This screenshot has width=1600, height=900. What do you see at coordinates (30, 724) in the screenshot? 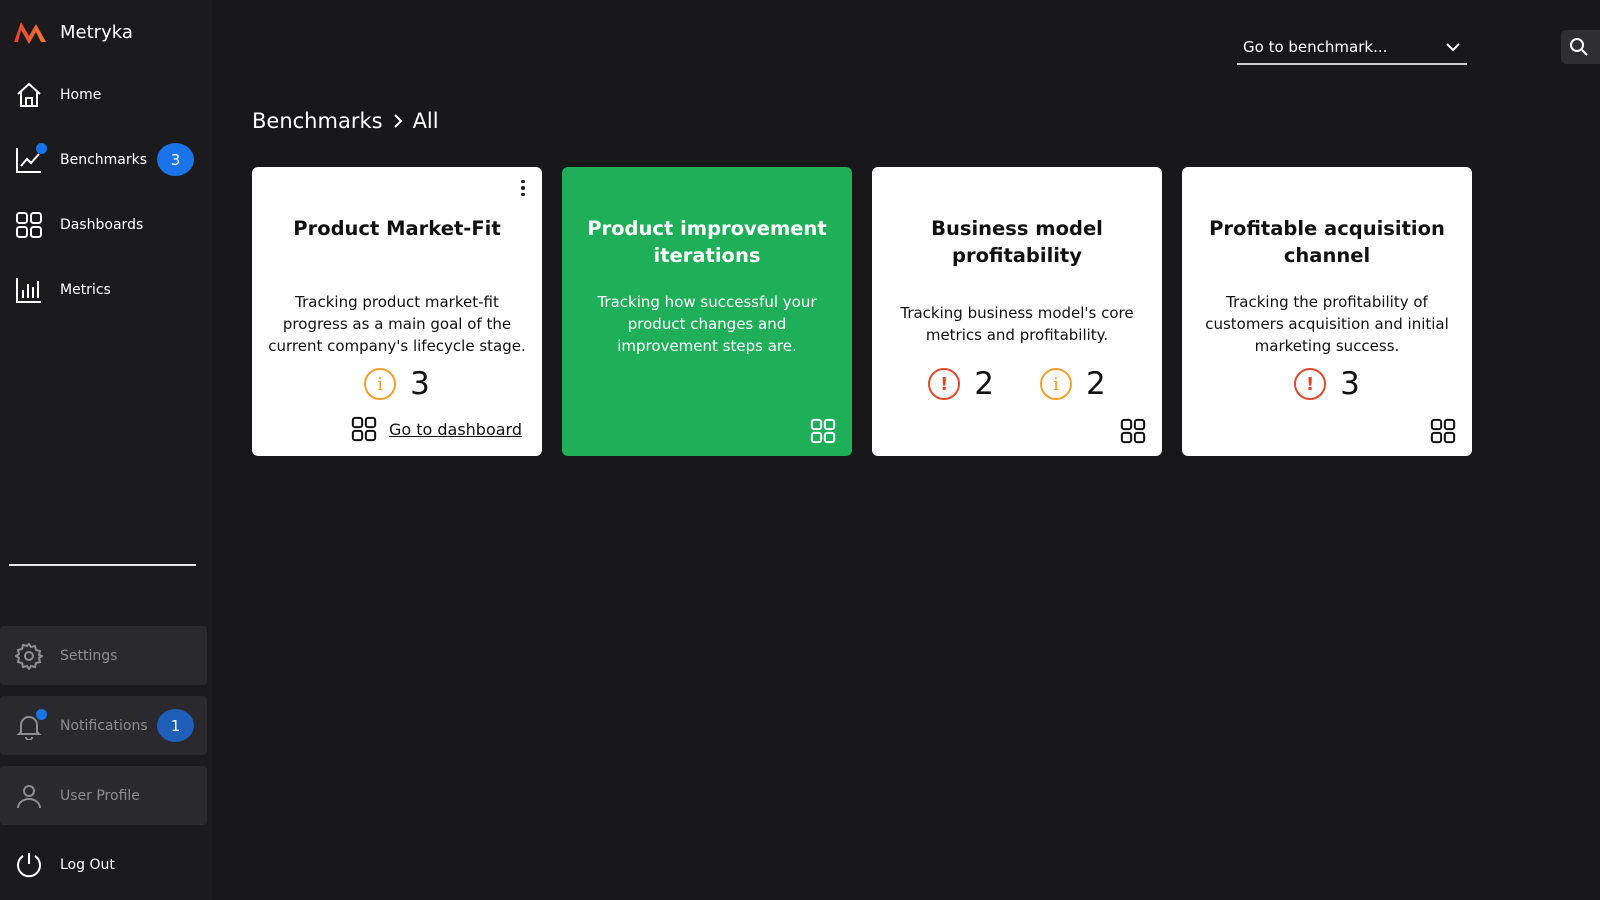
I see `bell-icon` at bounding box center [30, 724].